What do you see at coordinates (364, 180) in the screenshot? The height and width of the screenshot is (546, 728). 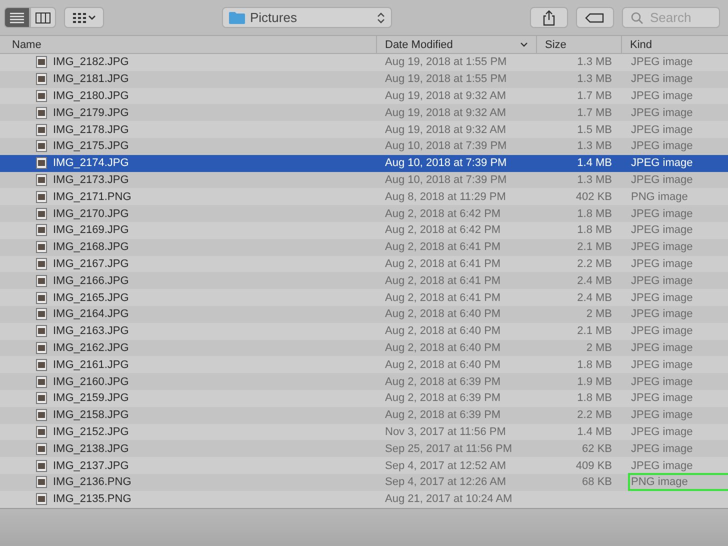 I see `file-row: IMG_2173.JPG Aug 10, 2018 at 7:39 PM 1.3 MB JPEG image` at bounding box center [364, 180].